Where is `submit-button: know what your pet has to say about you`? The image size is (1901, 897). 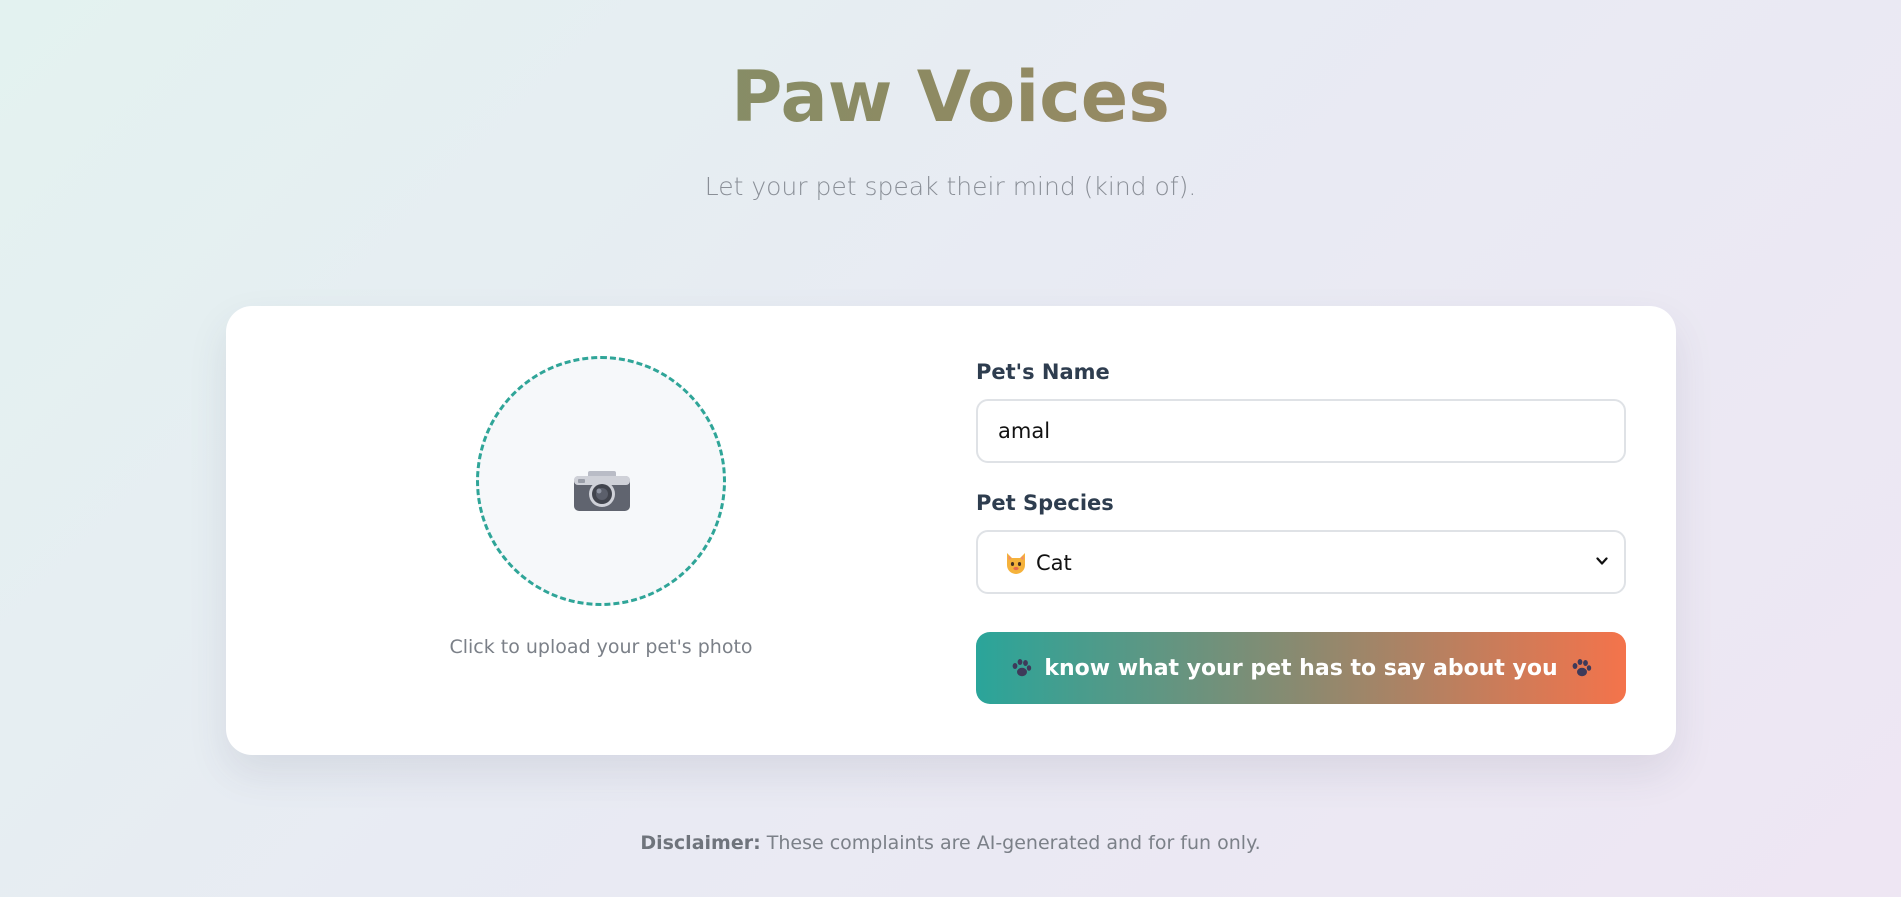
submit-button: know what your pet has to say about you is located at coordinates (1301, 668).